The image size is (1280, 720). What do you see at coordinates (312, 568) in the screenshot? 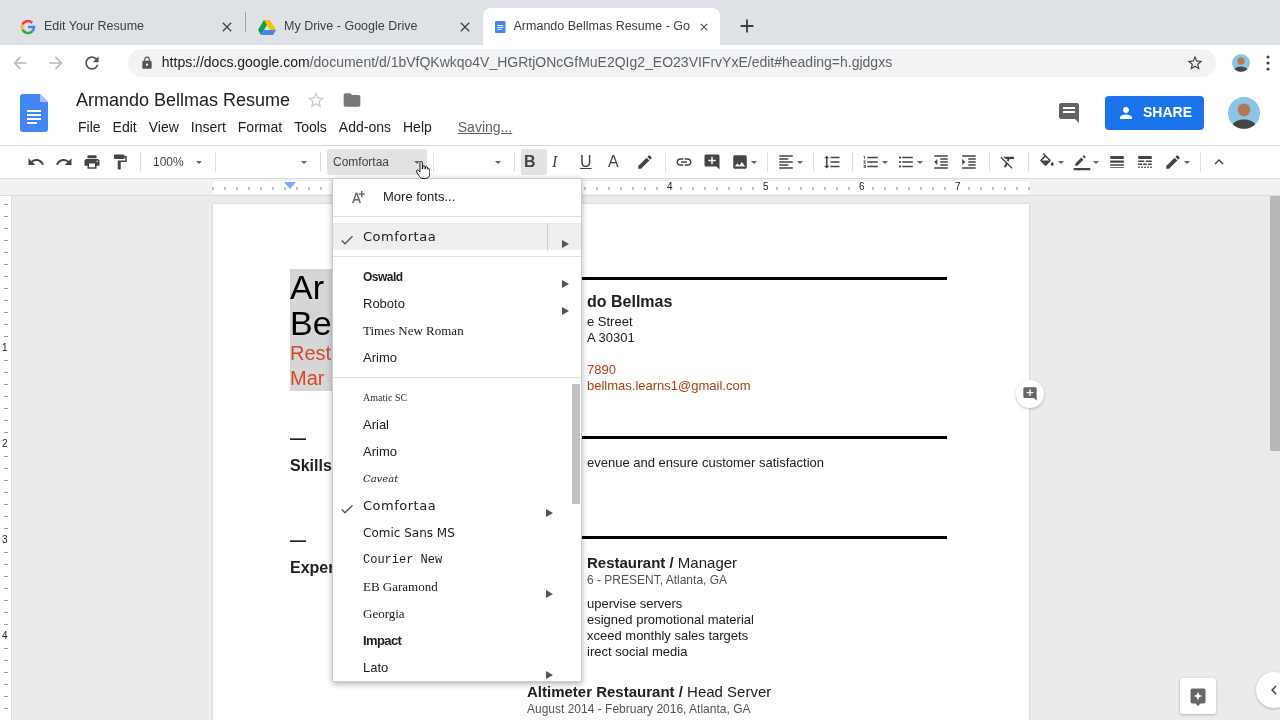
I see `section-heading: Exper` at bounding box center [312, 568].